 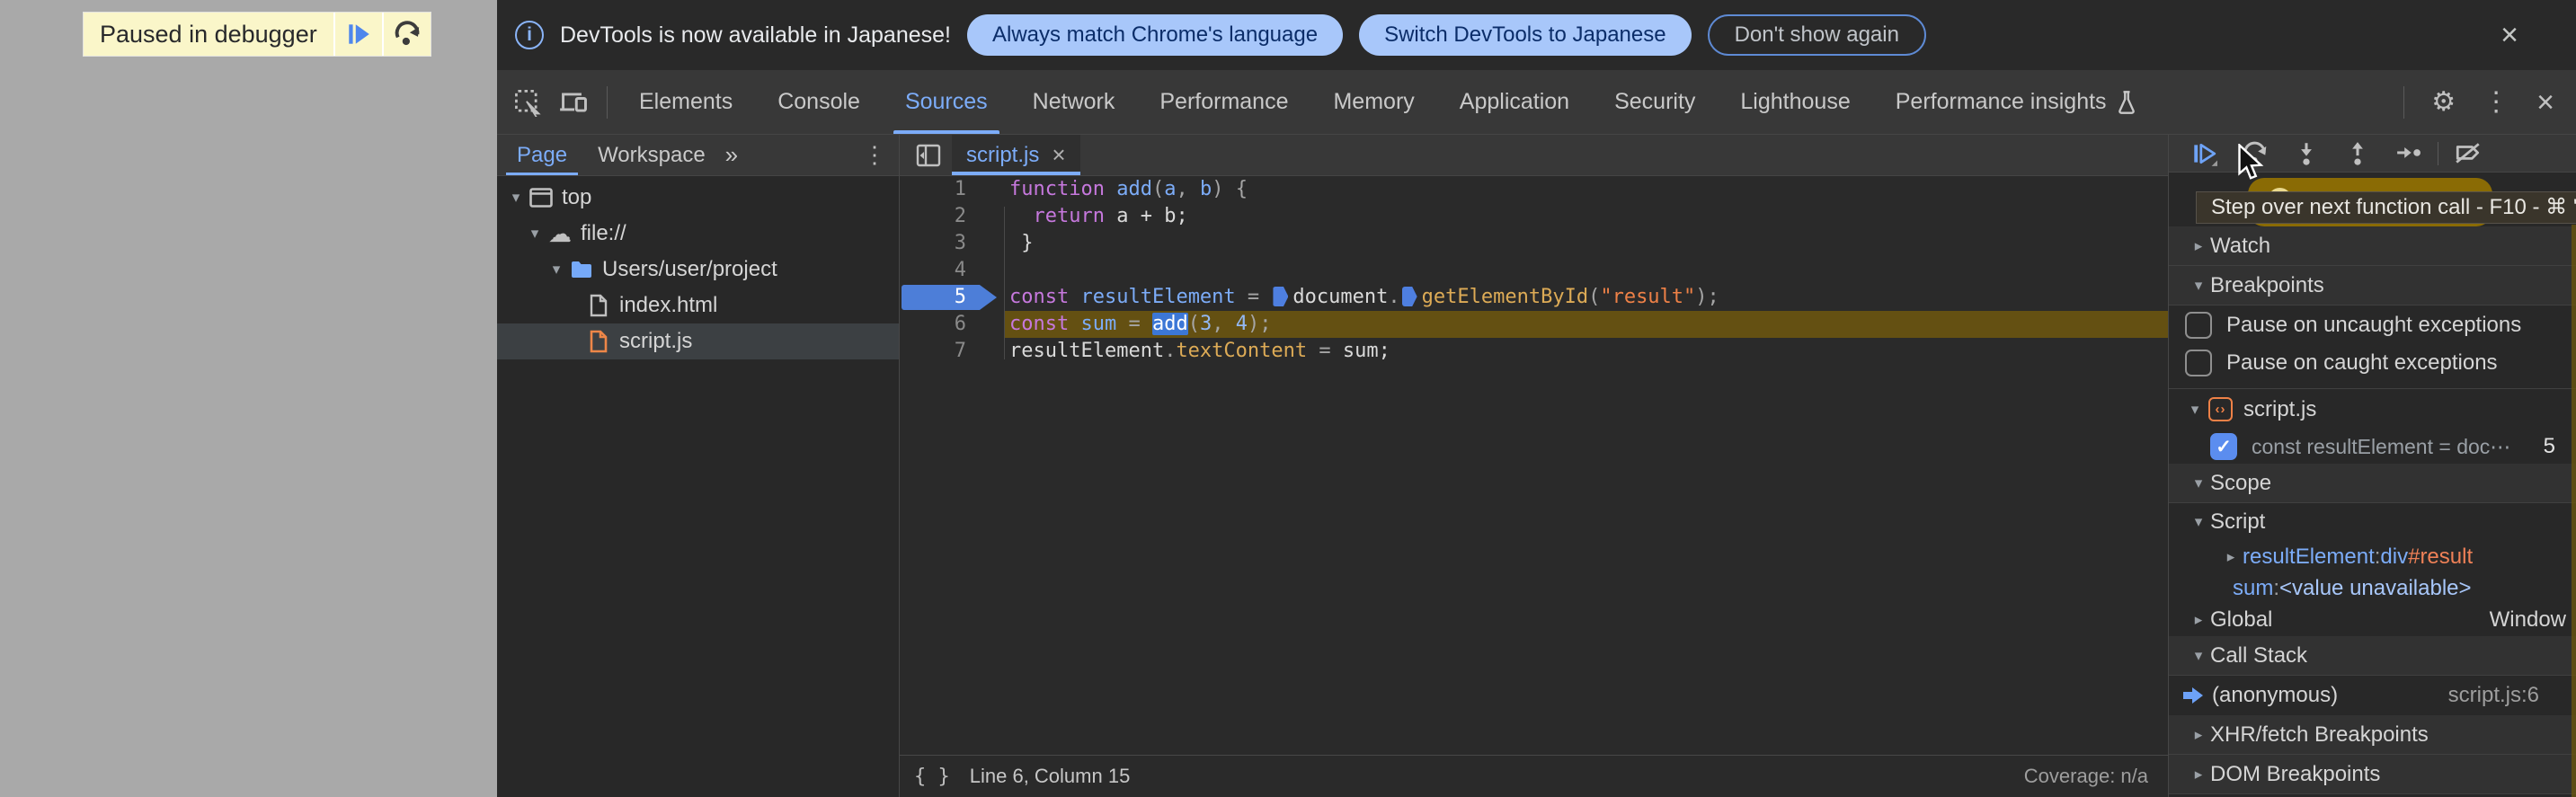 What do you see at coordinates (541, 197) in the screenshot?
I see `frame-icon` at bounding box center [541, 197].